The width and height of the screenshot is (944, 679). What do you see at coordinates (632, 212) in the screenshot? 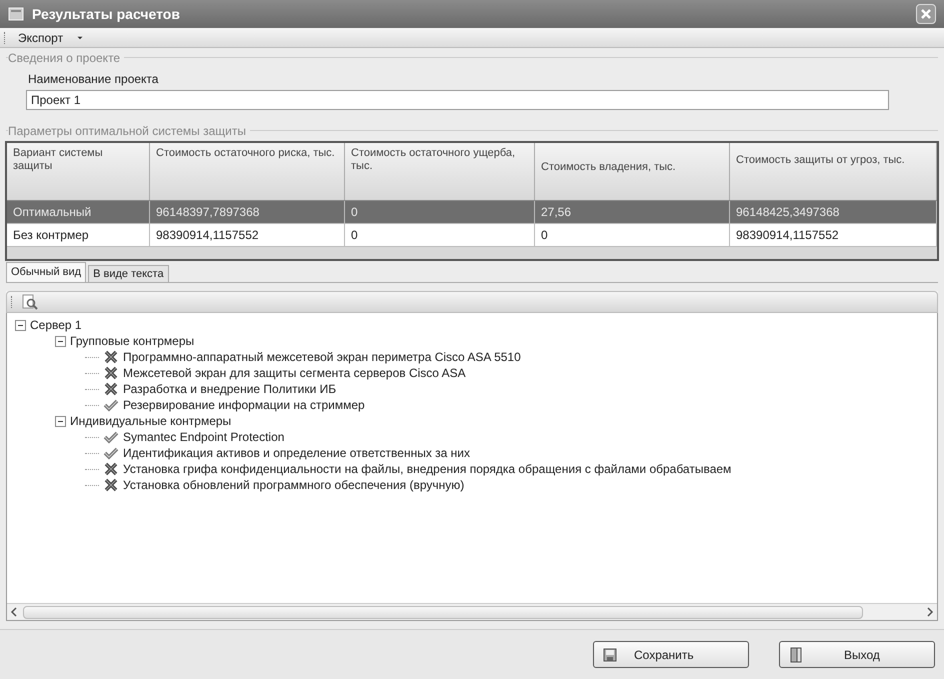
I see `table-cell: 27,56` at bounding box center [632, 212].